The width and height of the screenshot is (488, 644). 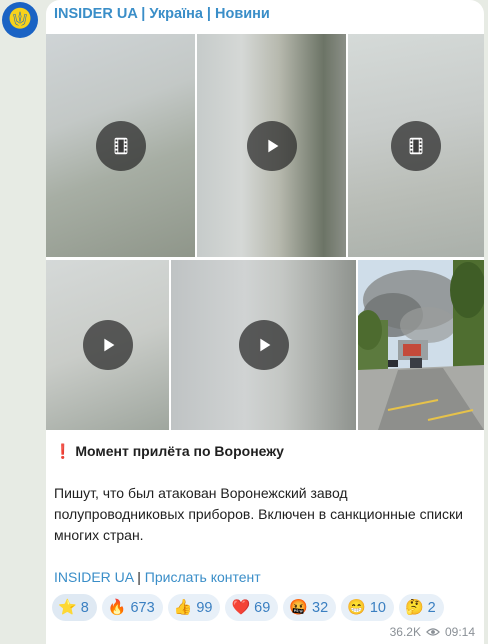 What do you see at coordinates (203, 577) in the screenshot?
I see `link-submit-content: Прислать контент` at bounding box center [203, 577].